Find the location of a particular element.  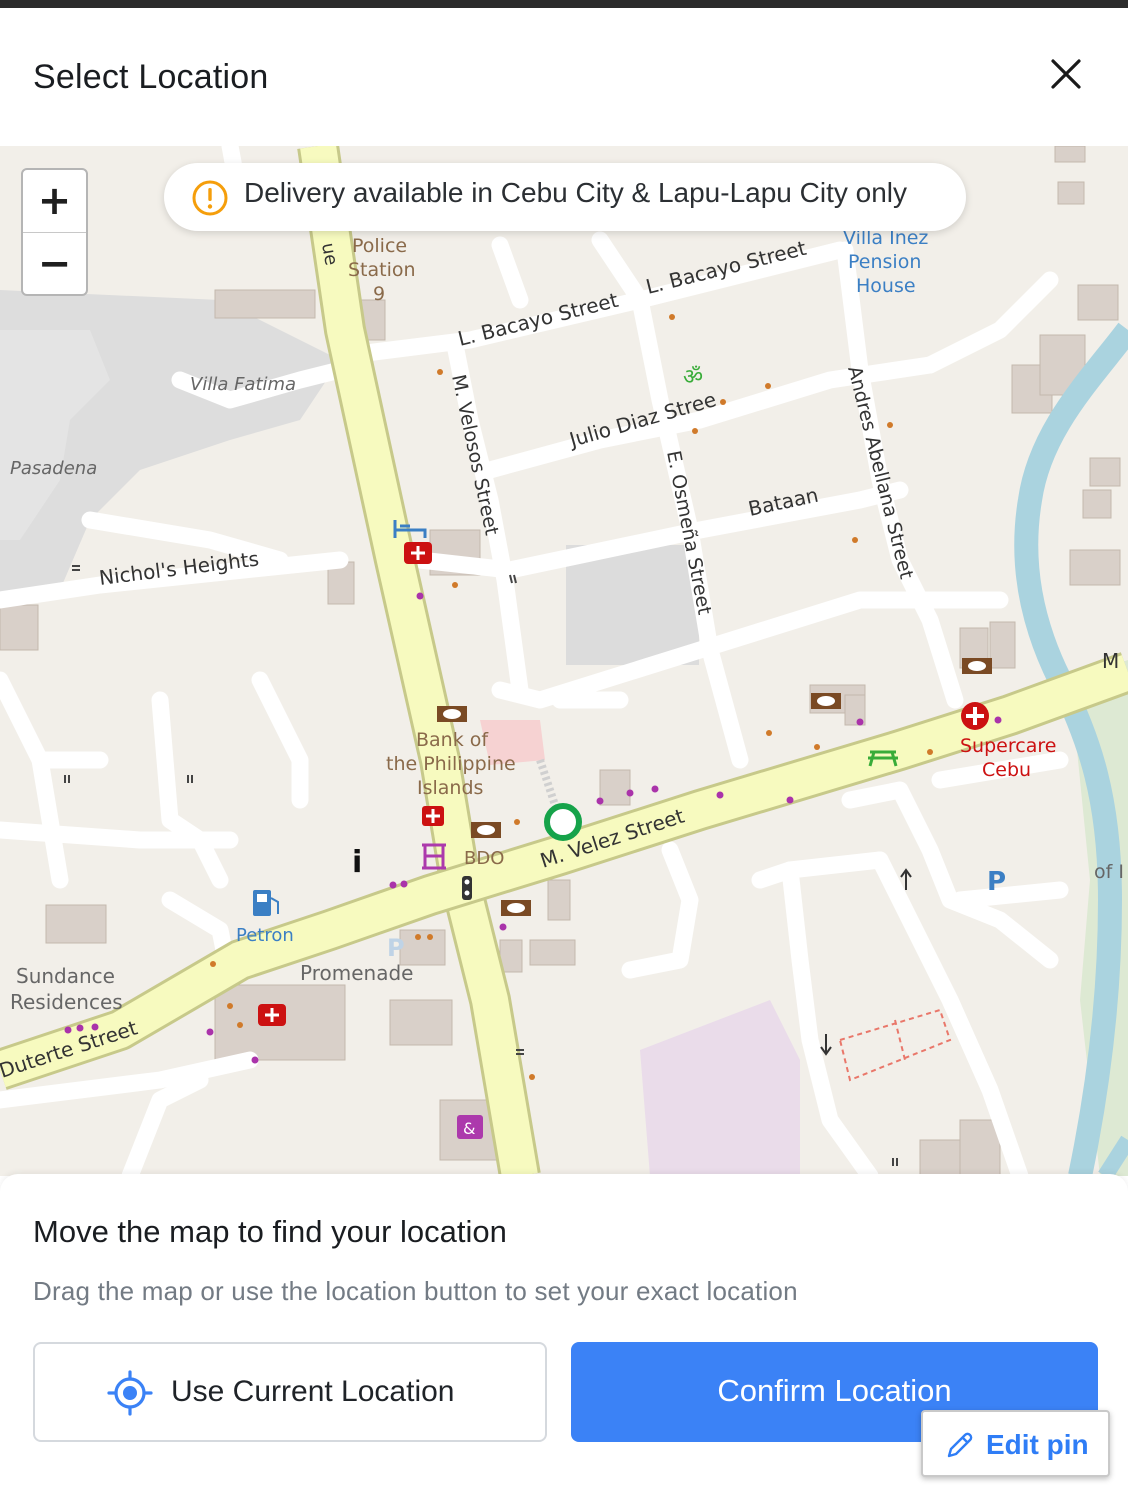

traffic-signal-icon is located at coordinates (467, 888).